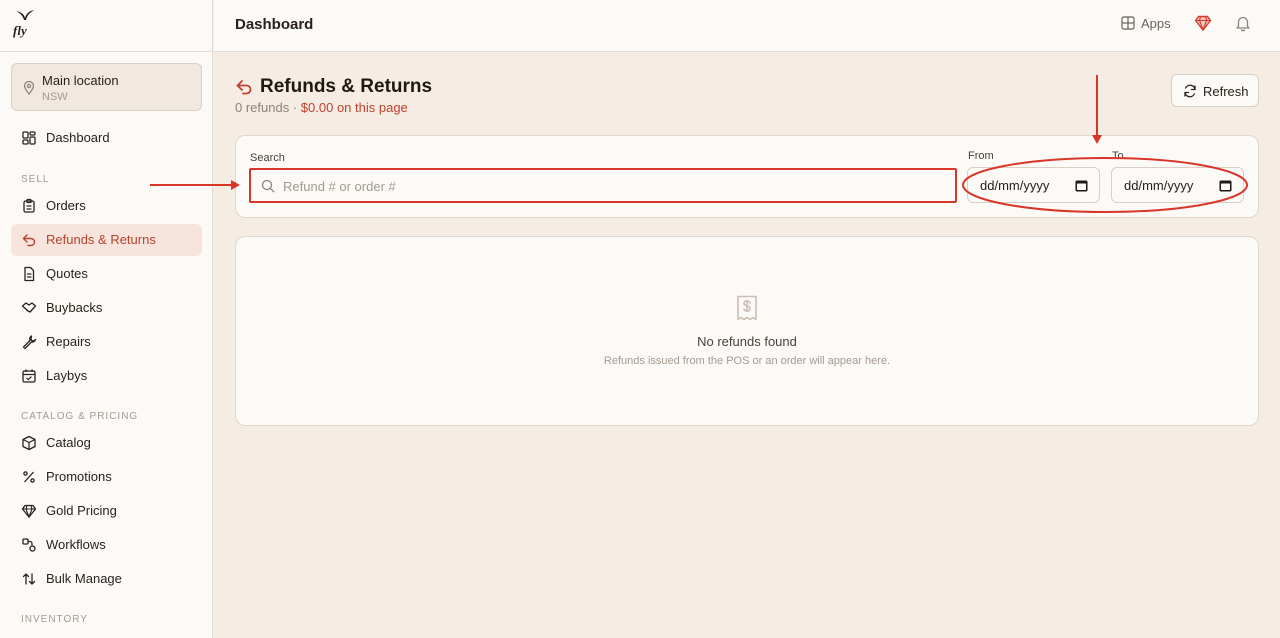  What do you see at coordinates (29, 307) in the screenshot?
I see `handshake-icon` at bounding box center [29, 307].